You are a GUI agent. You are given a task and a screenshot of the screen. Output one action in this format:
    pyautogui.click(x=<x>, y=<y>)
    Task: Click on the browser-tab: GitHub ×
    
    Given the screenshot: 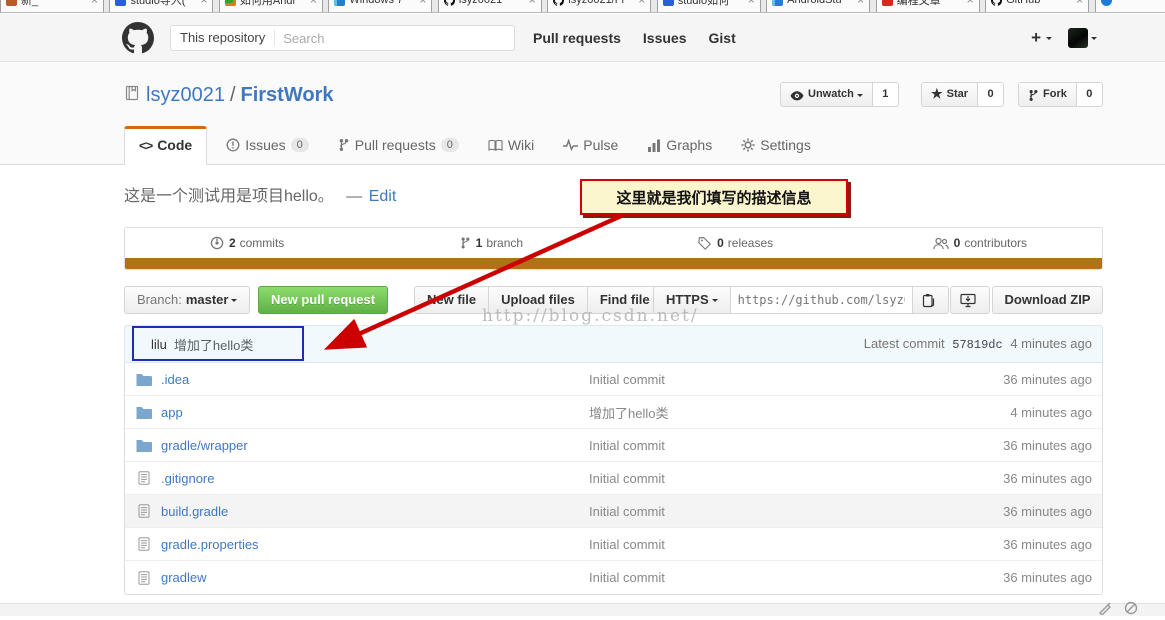 What is the action you would take?
    pyautogui.click(x=1037, y=6)
    